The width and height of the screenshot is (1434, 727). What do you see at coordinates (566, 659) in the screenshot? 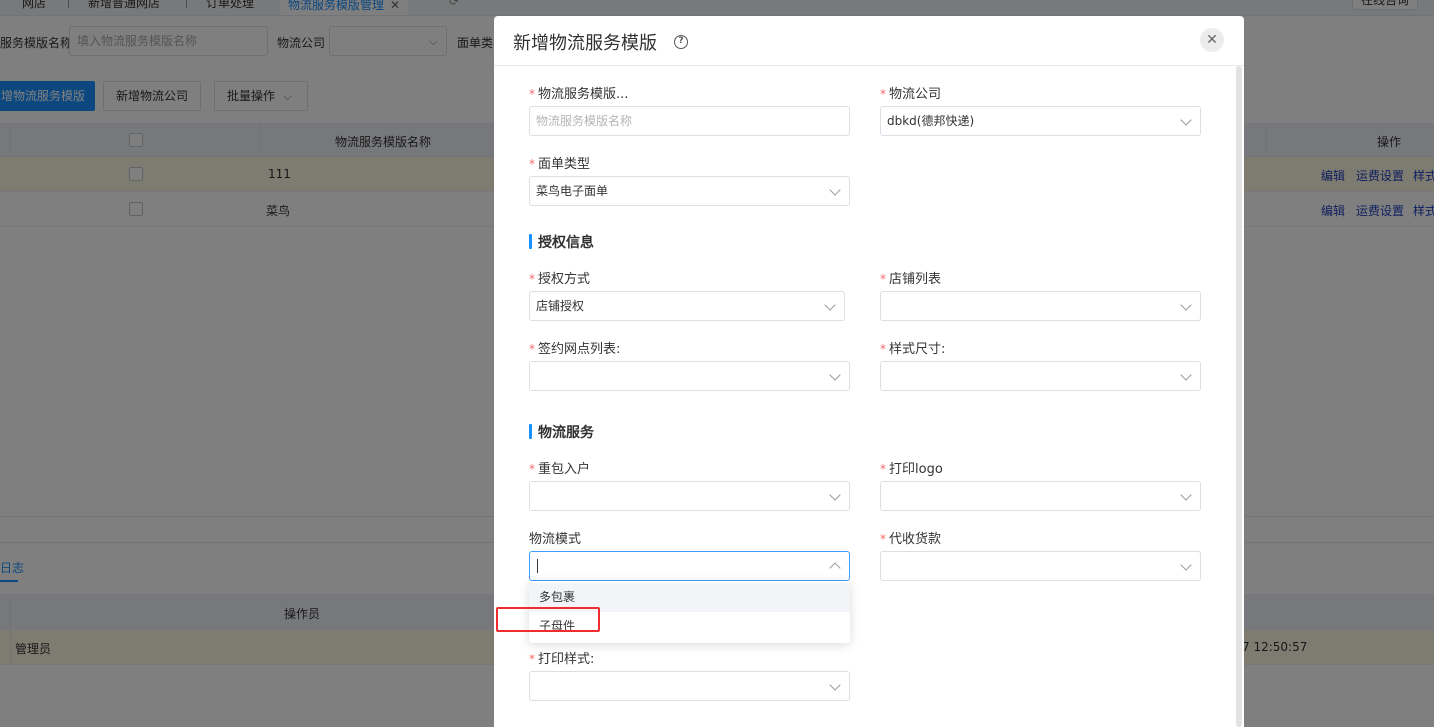
I see `print-style-label-text: 打印样式:` at bounding box center [566, 659].